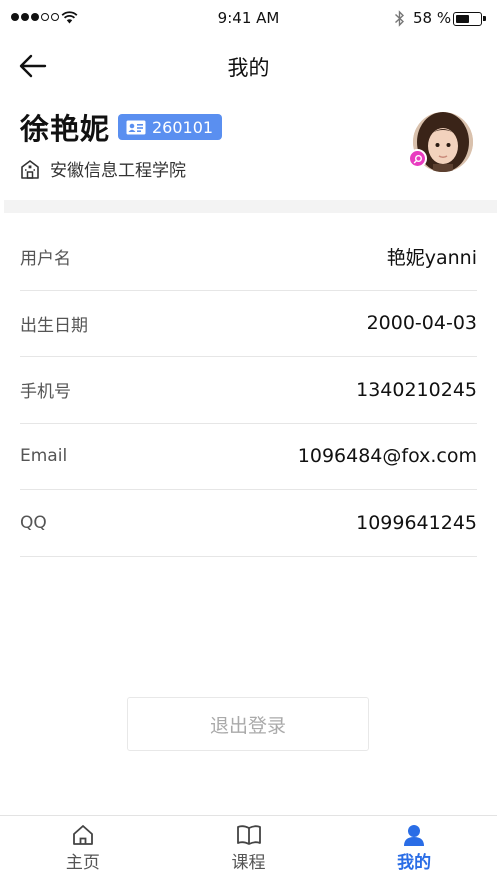 The height and width of the screenshot is (883, 497). Describe the element at coordinates (136, 127) in the screenshot. I see `id-card-icon` at that location.